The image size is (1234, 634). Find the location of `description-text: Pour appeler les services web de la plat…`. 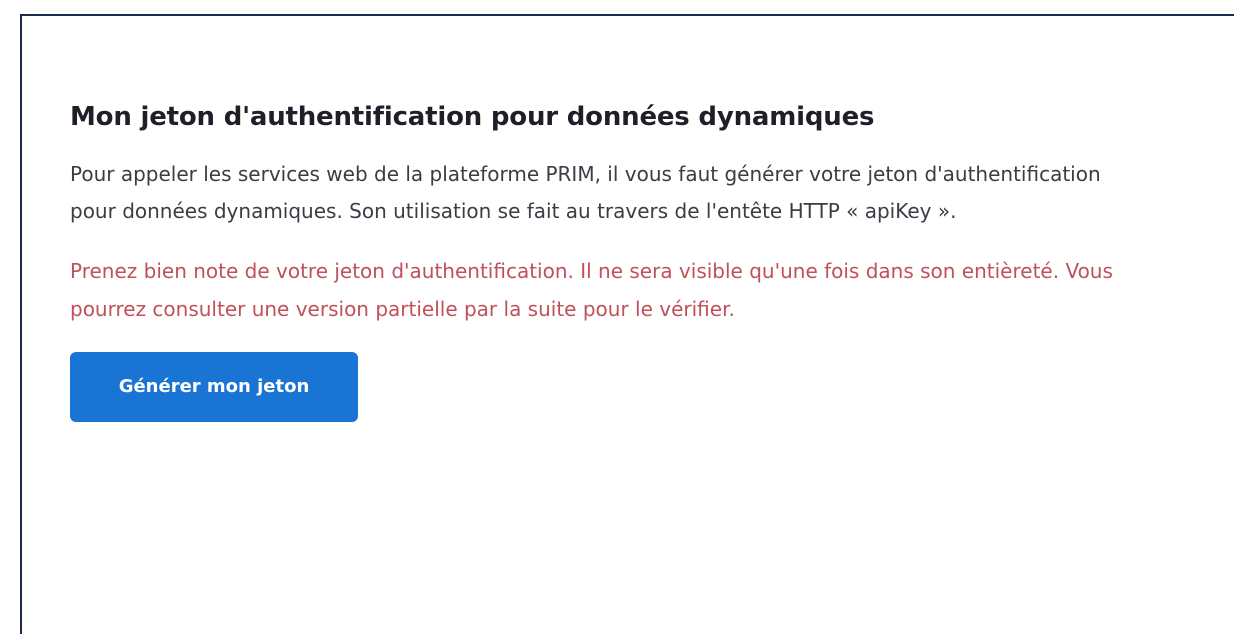

description-text: Pour appeler les services web de la plat… is located at coordinates (585, 192).